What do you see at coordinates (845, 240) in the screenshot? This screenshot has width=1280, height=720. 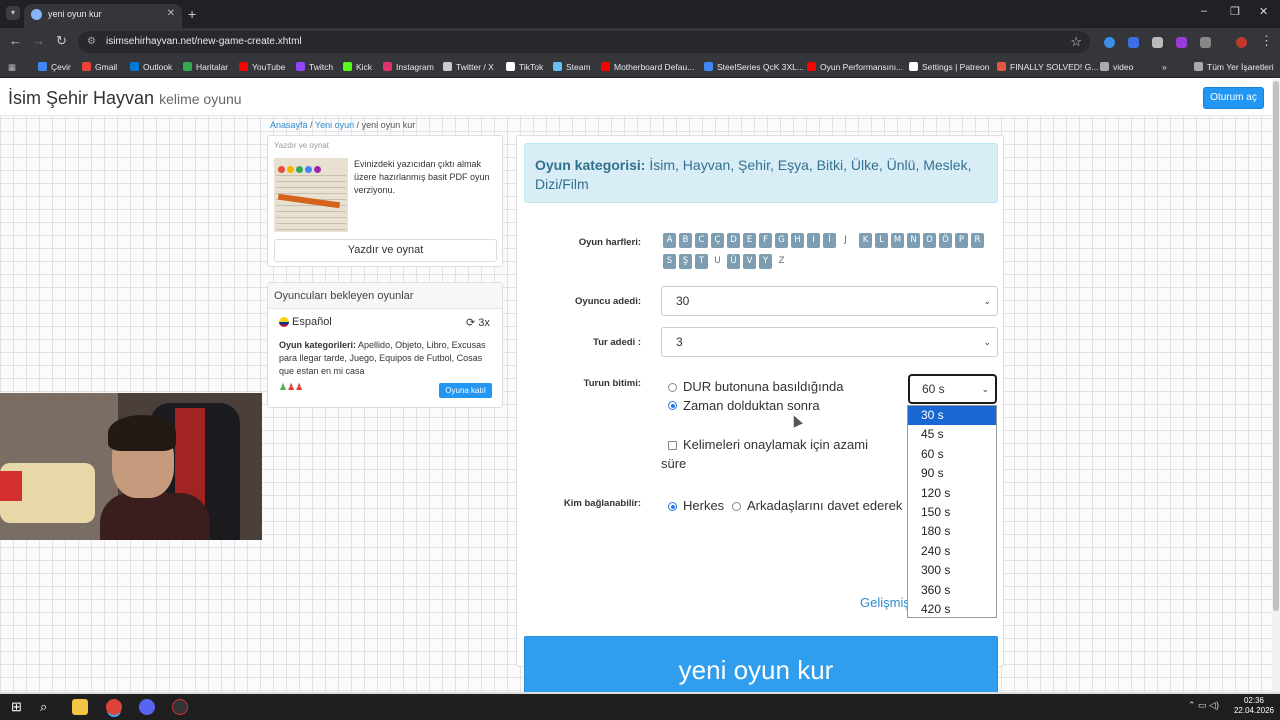 I see `letter-toggle: J` at bounding box center [845, 240].